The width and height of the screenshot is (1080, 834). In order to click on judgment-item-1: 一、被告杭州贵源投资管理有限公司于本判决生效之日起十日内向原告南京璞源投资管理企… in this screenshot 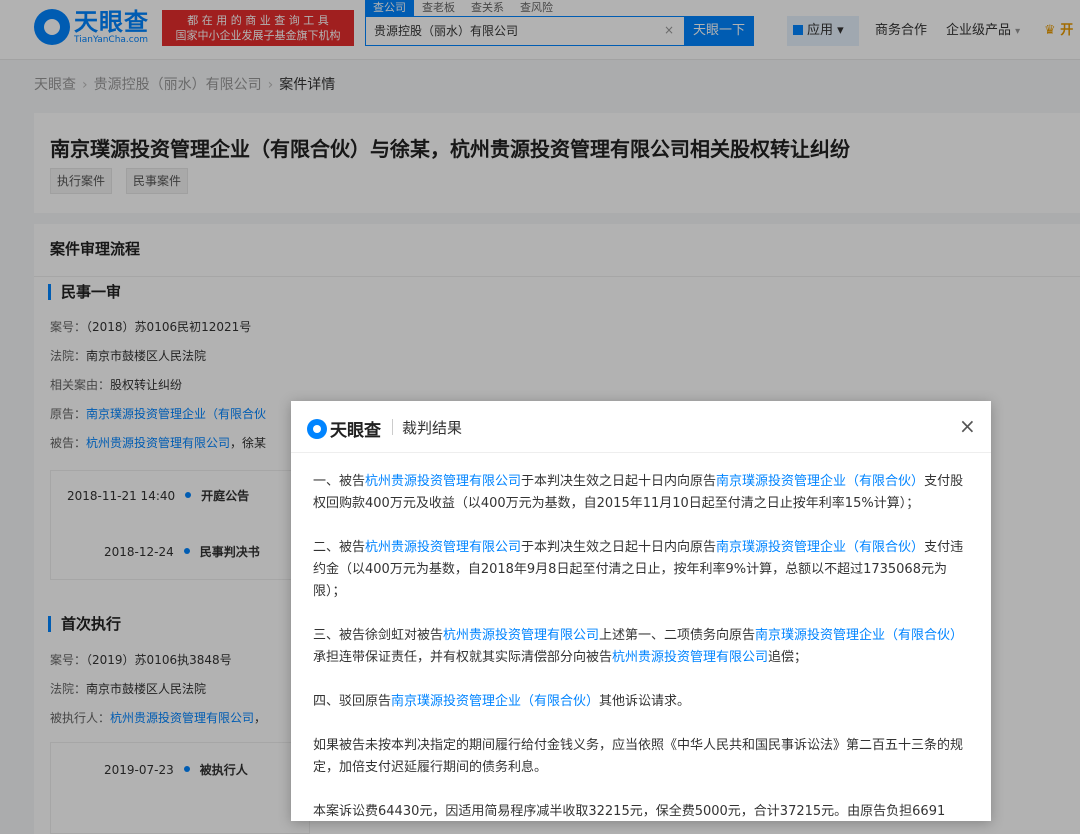, I will do `click(638, 492)`.